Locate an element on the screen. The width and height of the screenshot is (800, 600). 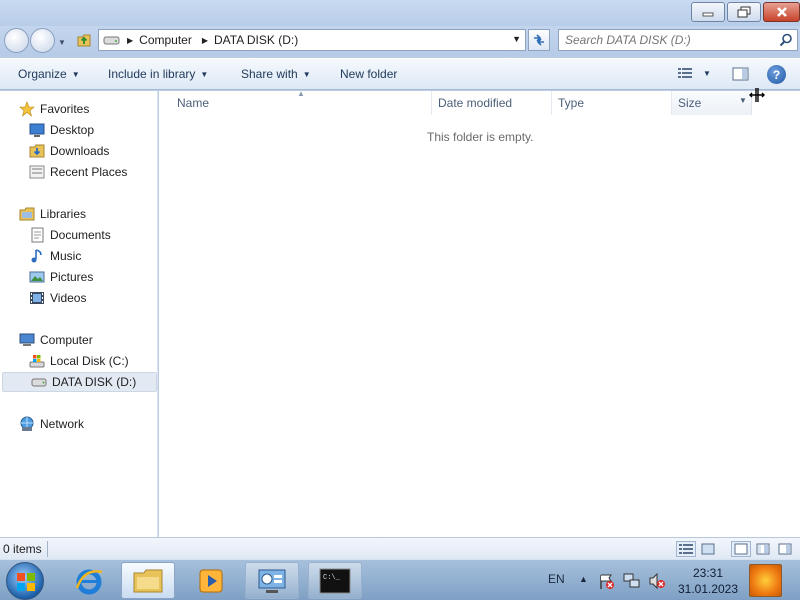
nav-computer: Computer is located at coordinates (56, 340).